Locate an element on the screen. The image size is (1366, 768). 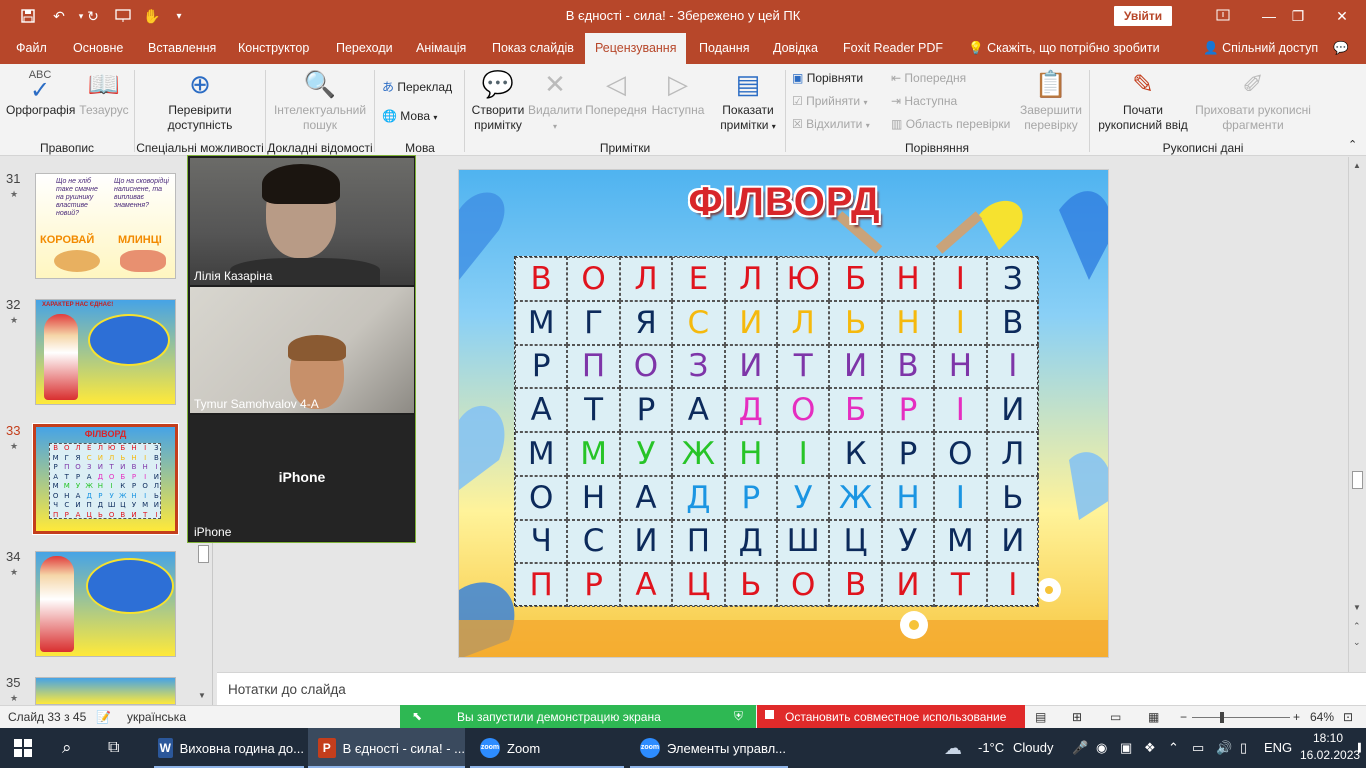
reject-button: ☒ Відхилити ▾ is located at coordinates (831, 124).